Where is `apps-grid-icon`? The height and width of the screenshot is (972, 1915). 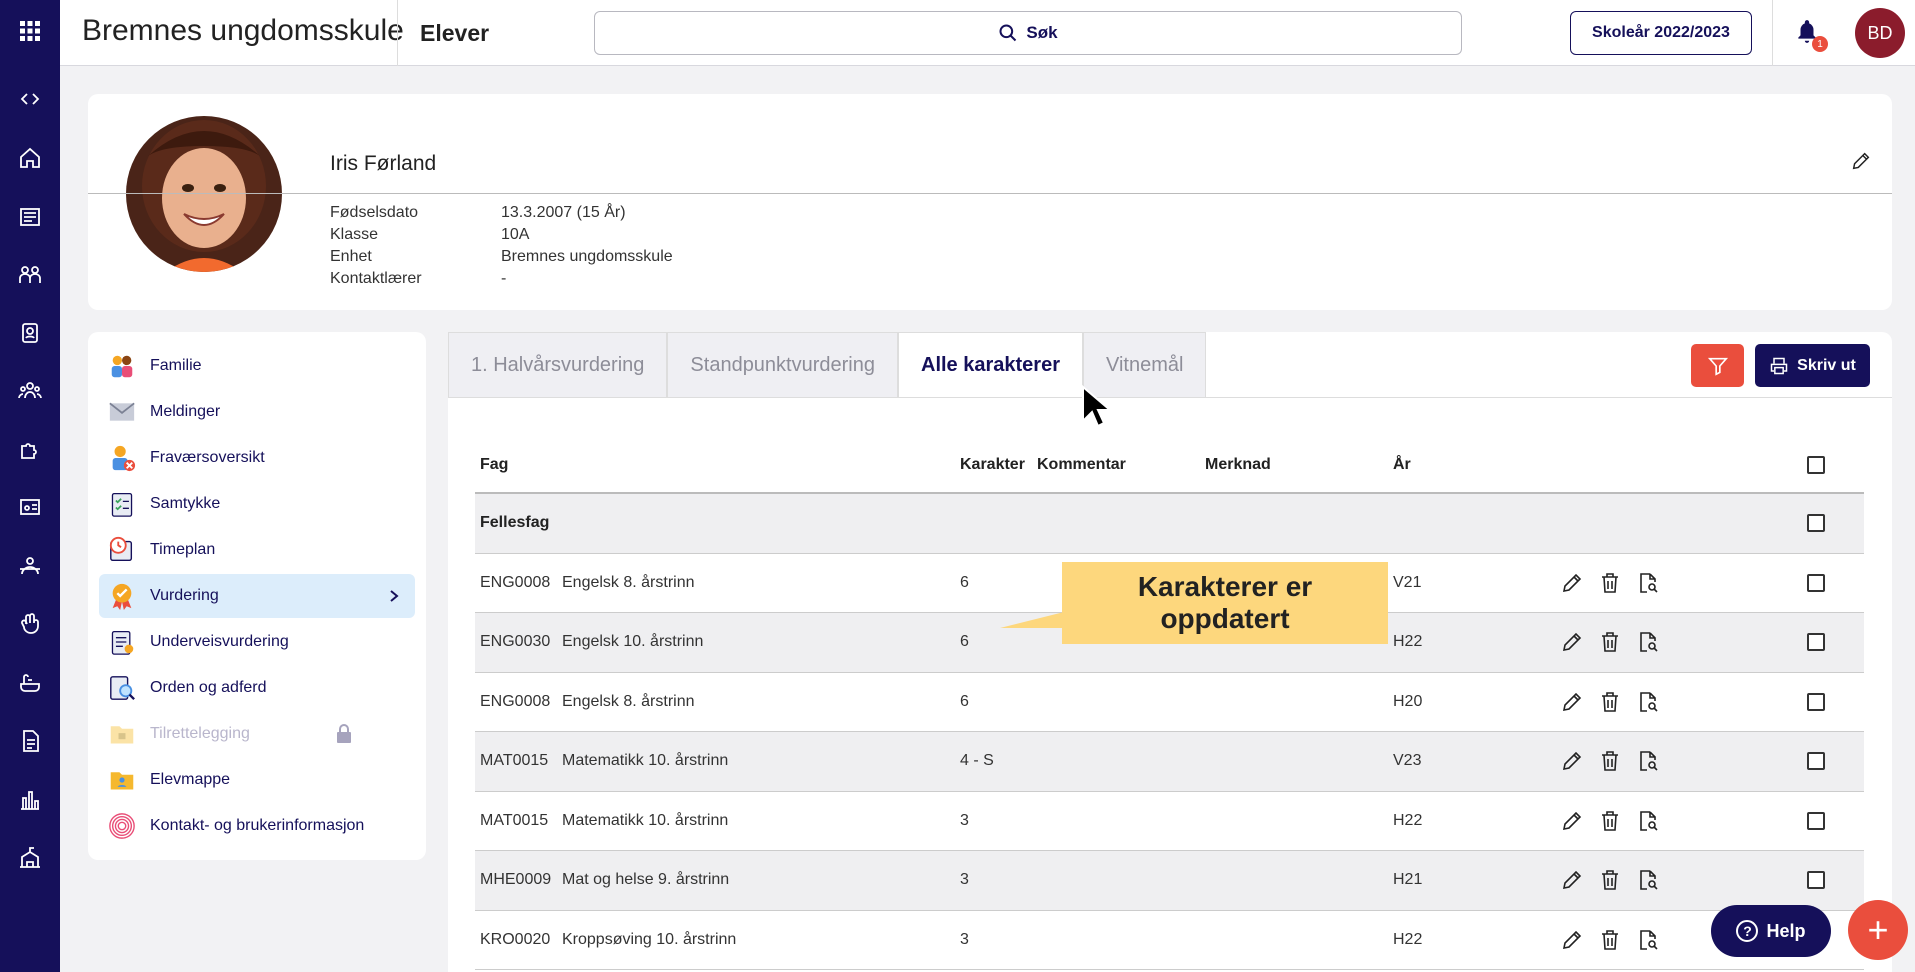 apps-grid-icon is located at coordinates (30, 31).